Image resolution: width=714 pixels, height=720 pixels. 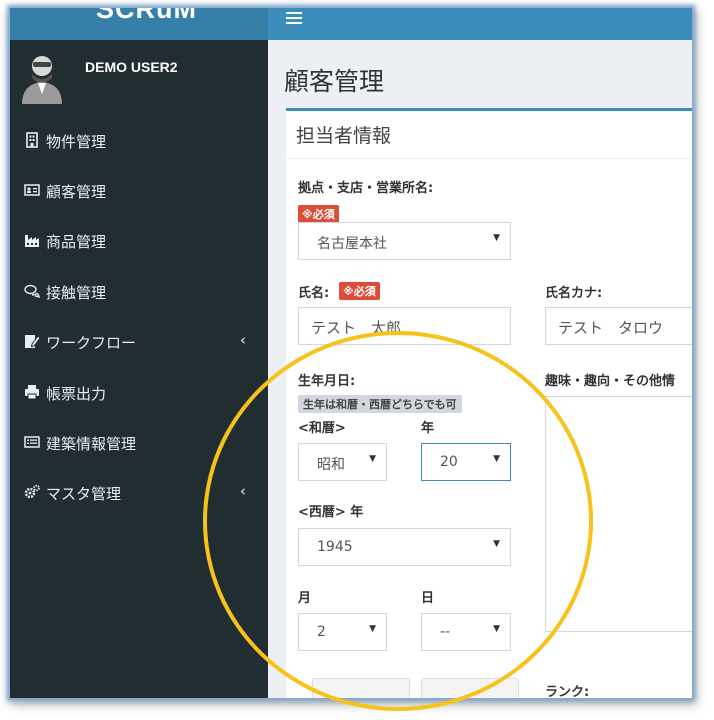 I want to click on user-name: DEMO USER2, so click(x=131, y=67).